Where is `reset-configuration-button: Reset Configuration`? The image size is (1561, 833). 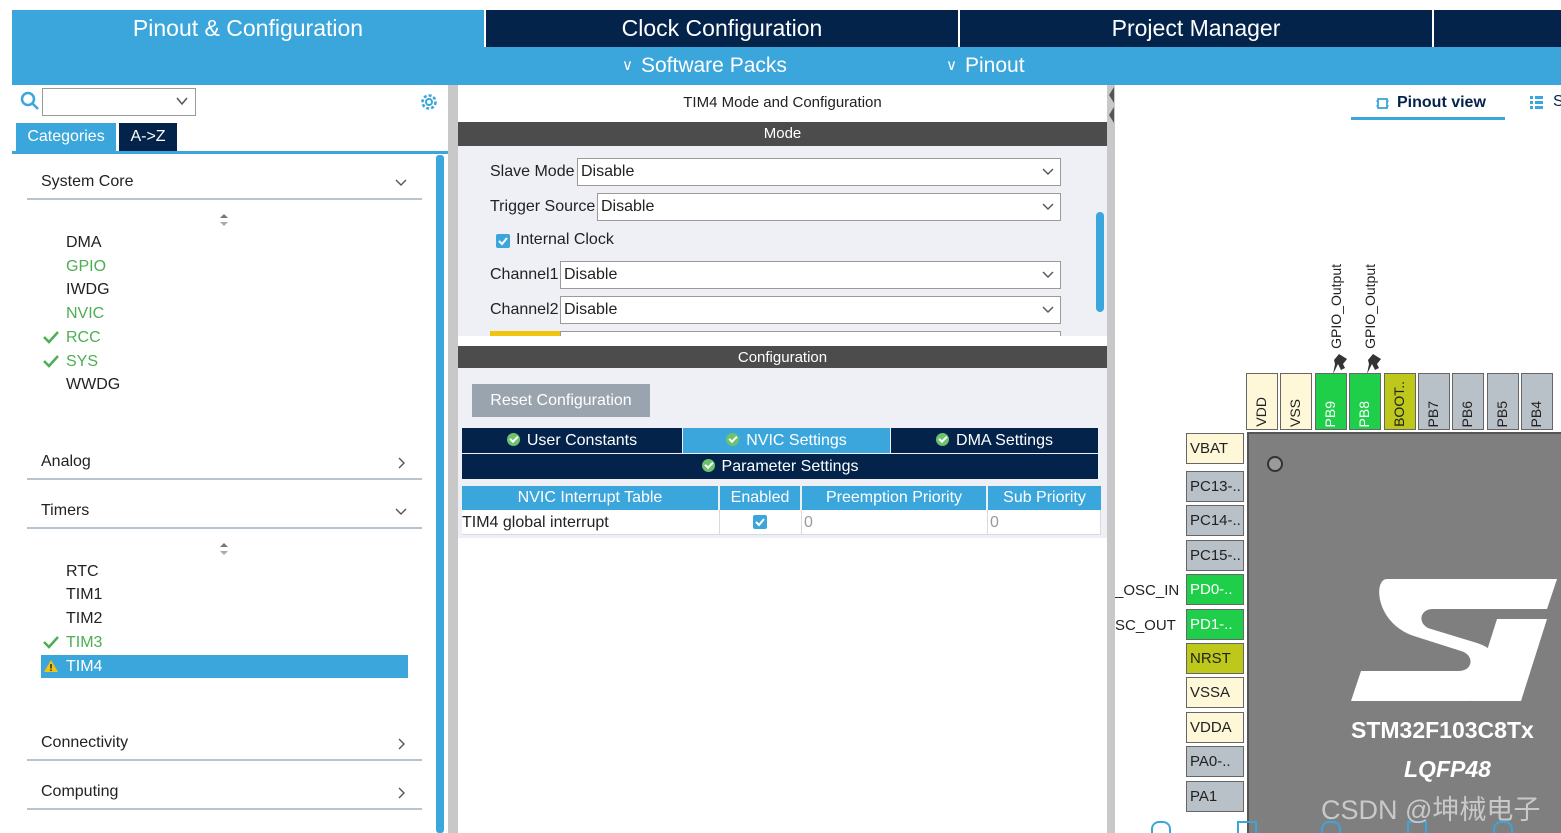 reset-configuration-button: Reset Configuration is located at coordinates (561, 400).